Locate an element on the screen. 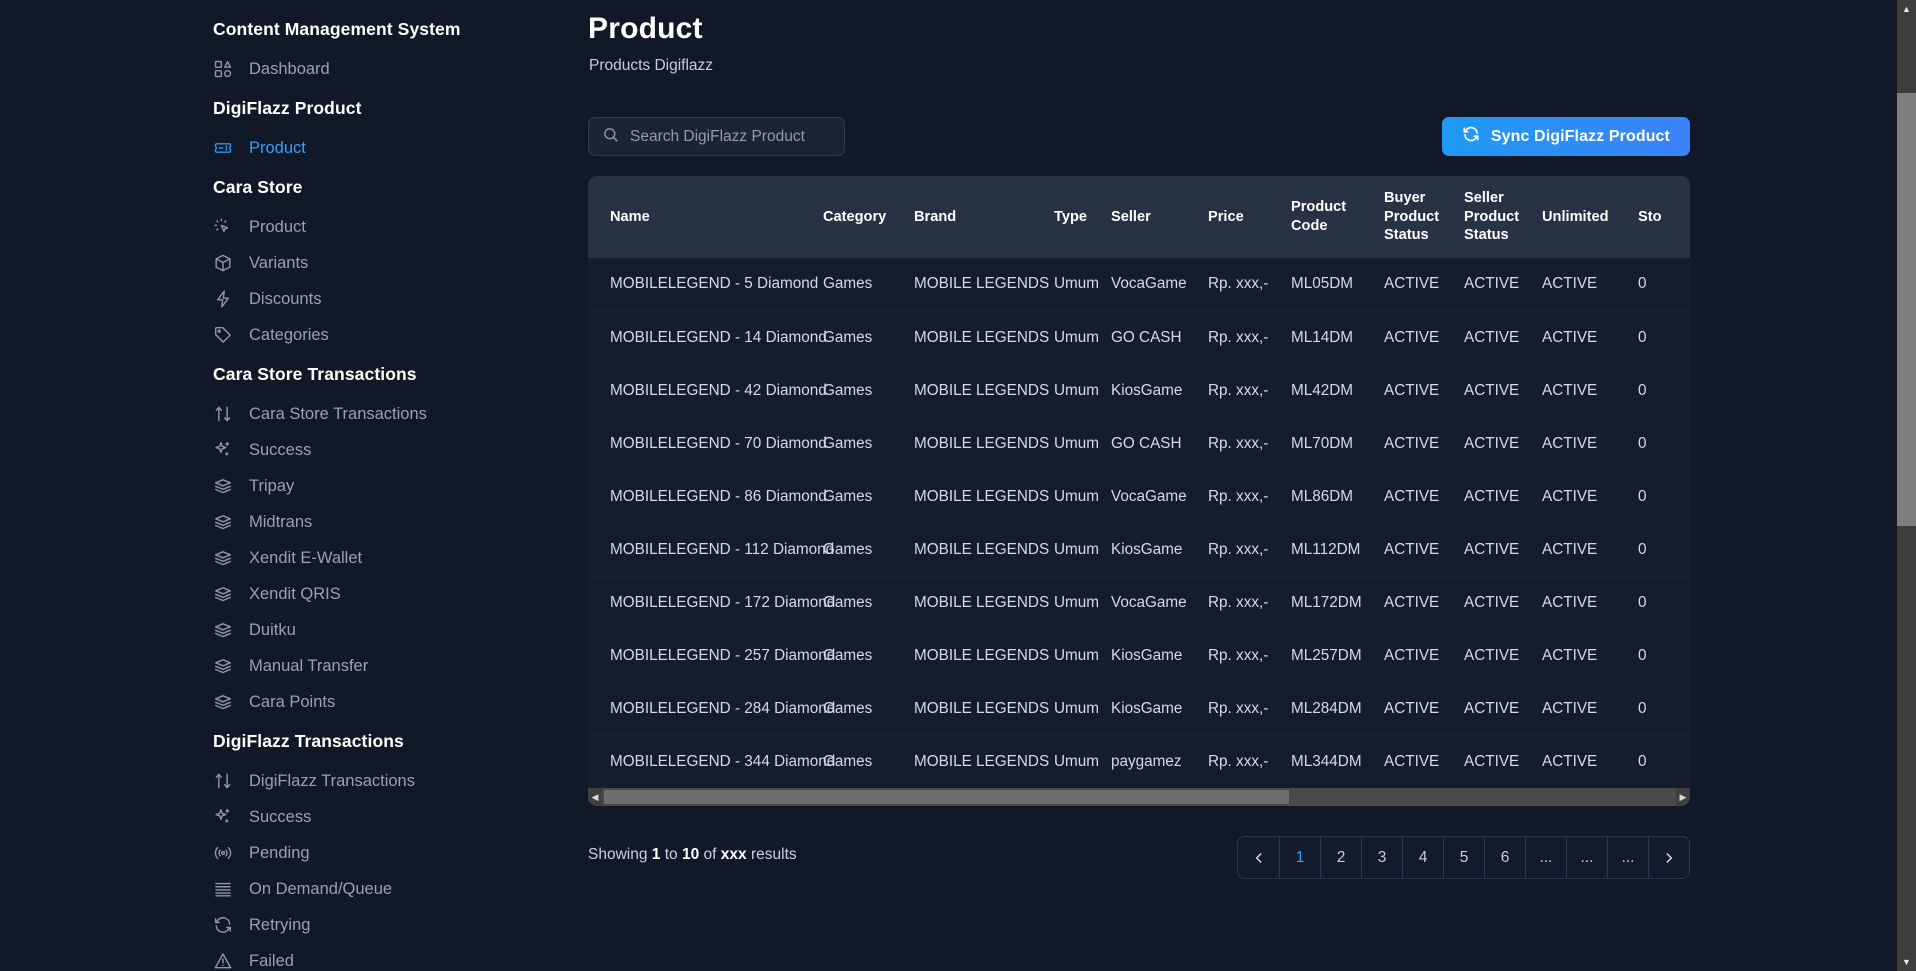  pagination-prev-icon is located at coordinates (1258, 857).